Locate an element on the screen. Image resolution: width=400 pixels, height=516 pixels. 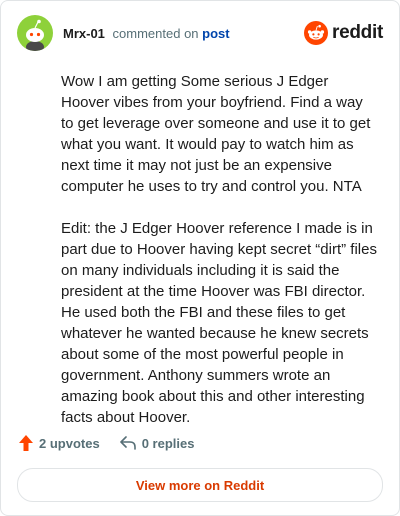
comment-meta: Mrx-01 commented on post is located at coordinates (146, 33).